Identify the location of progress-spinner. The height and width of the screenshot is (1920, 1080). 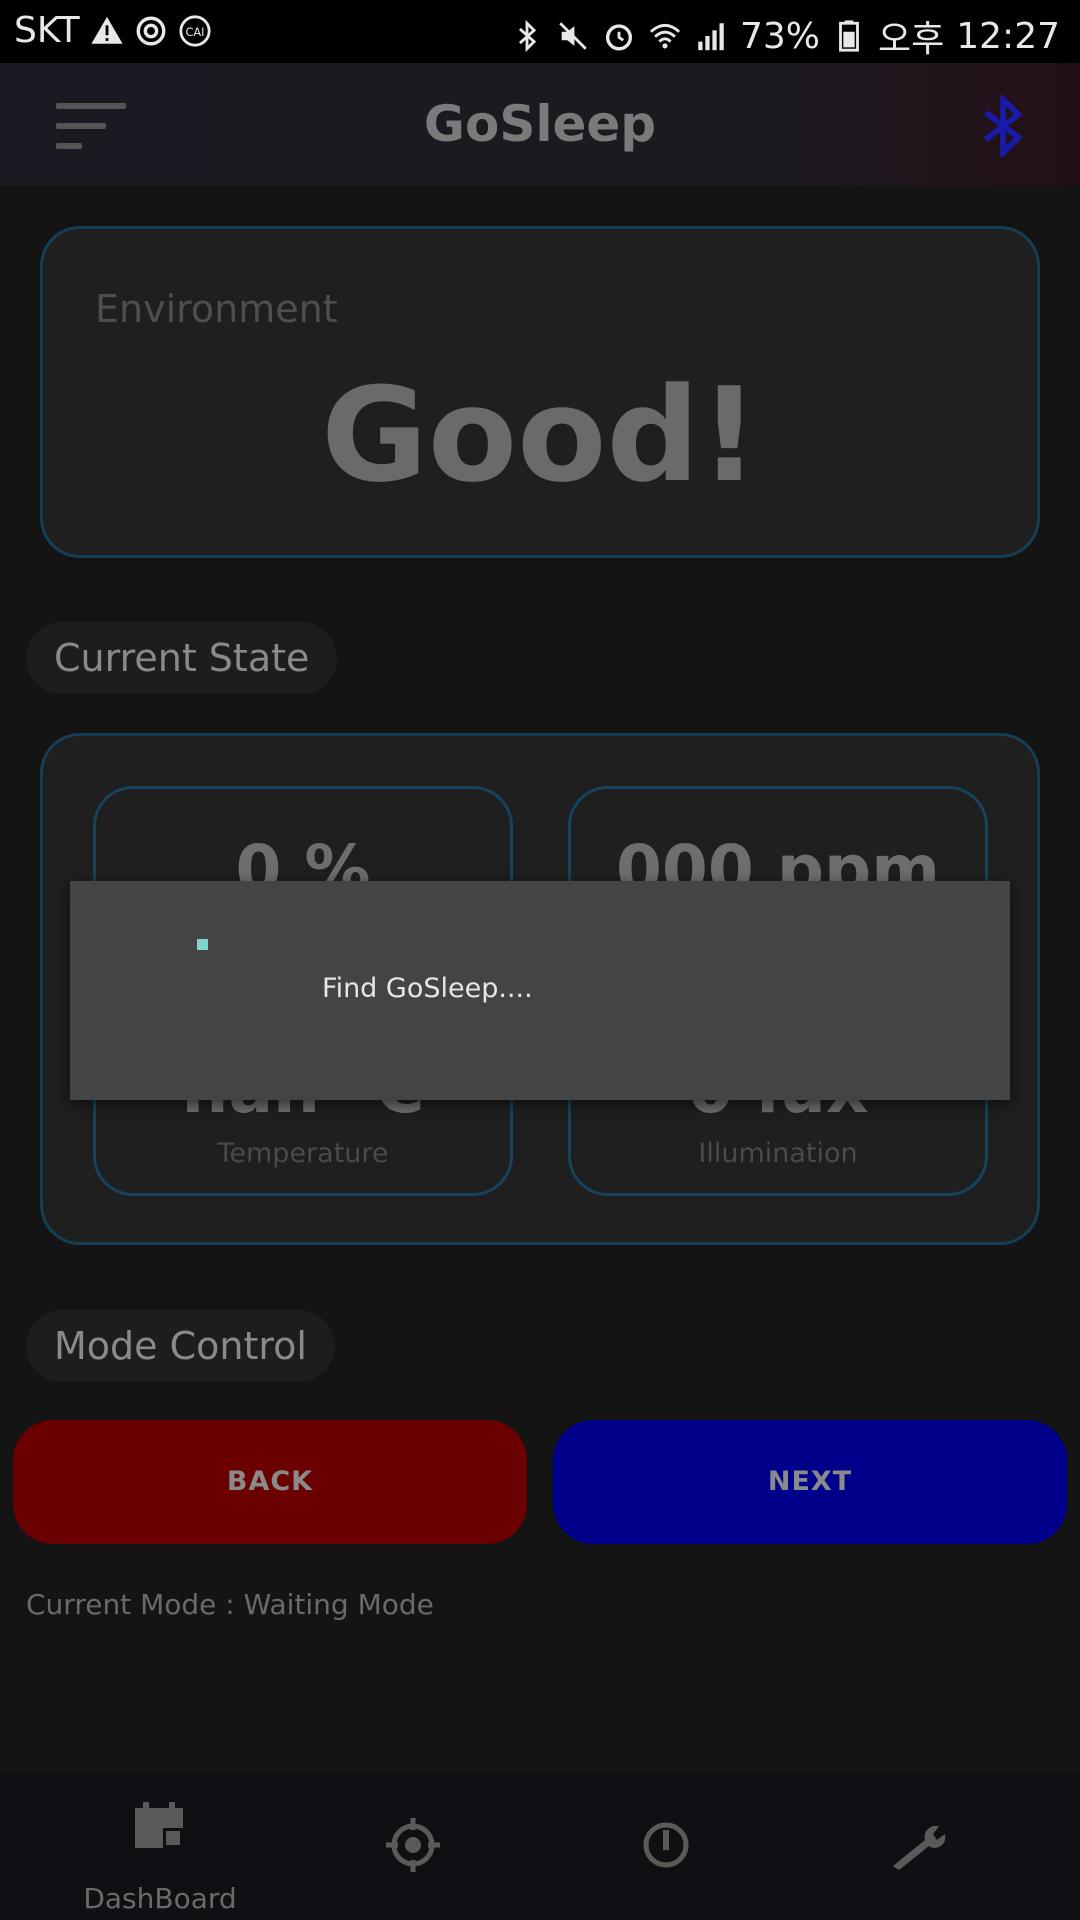
(202, 944).